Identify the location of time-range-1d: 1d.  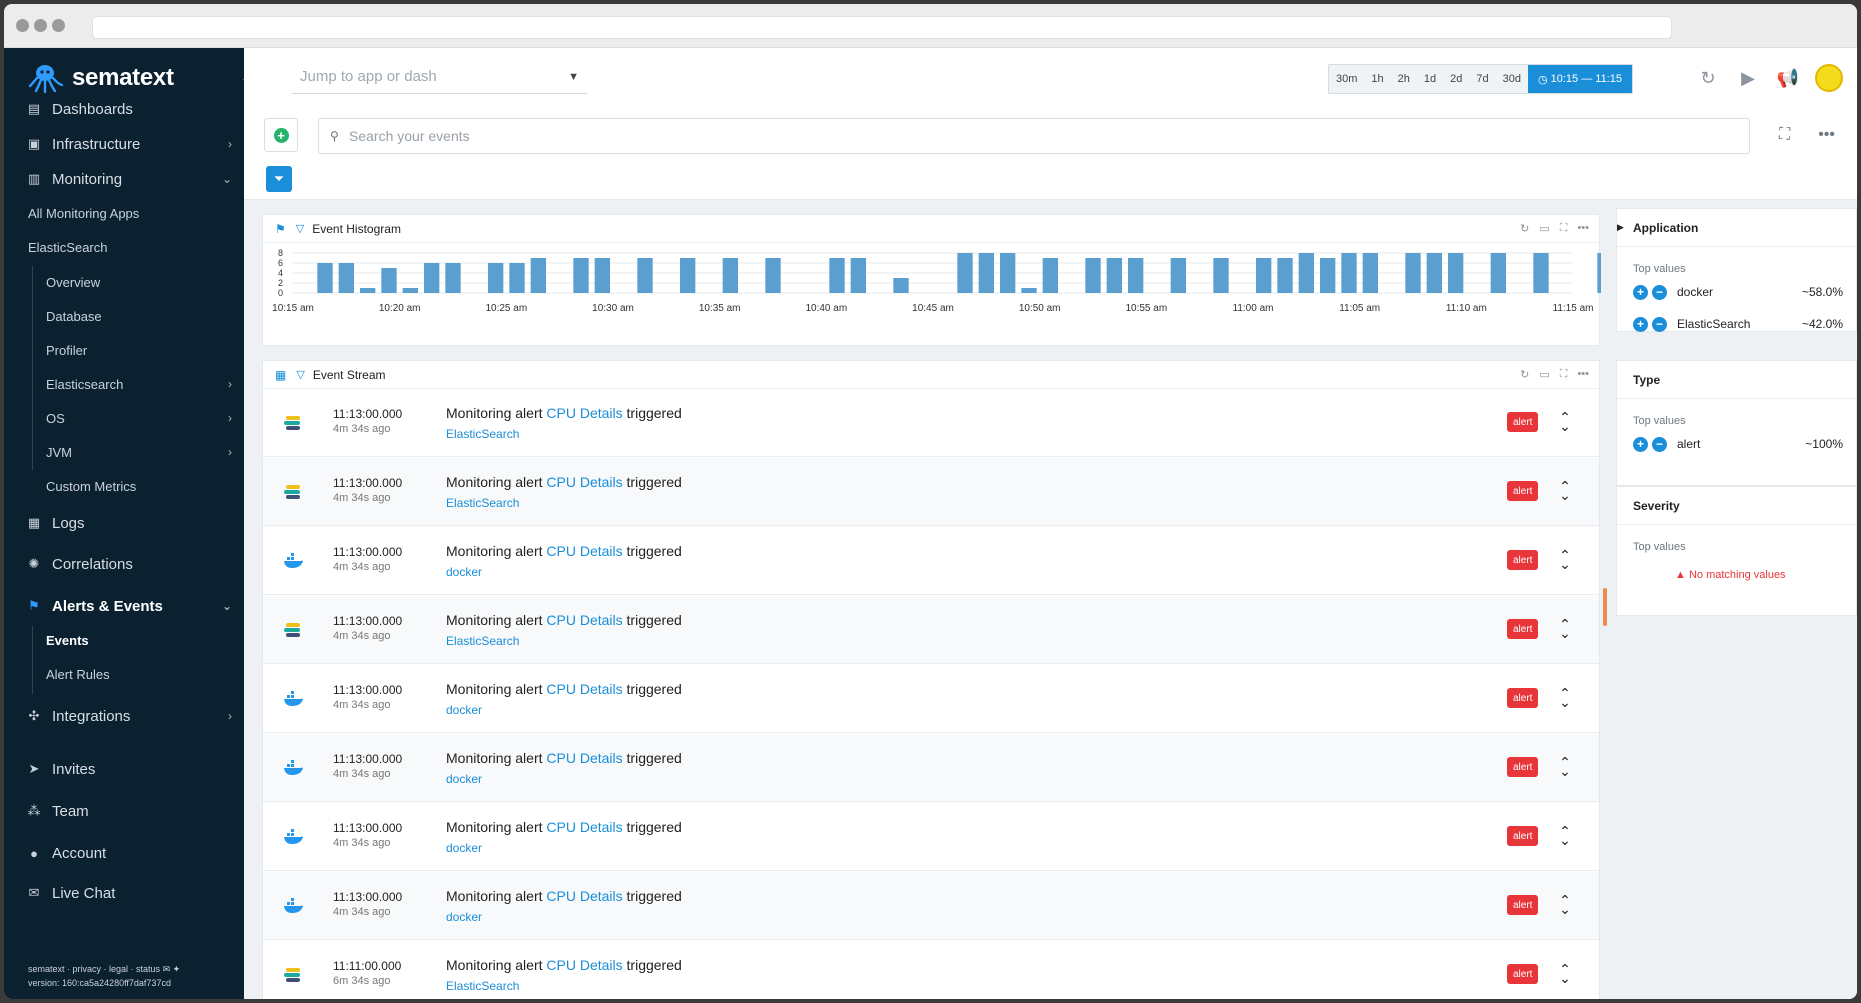
(1430, 79).